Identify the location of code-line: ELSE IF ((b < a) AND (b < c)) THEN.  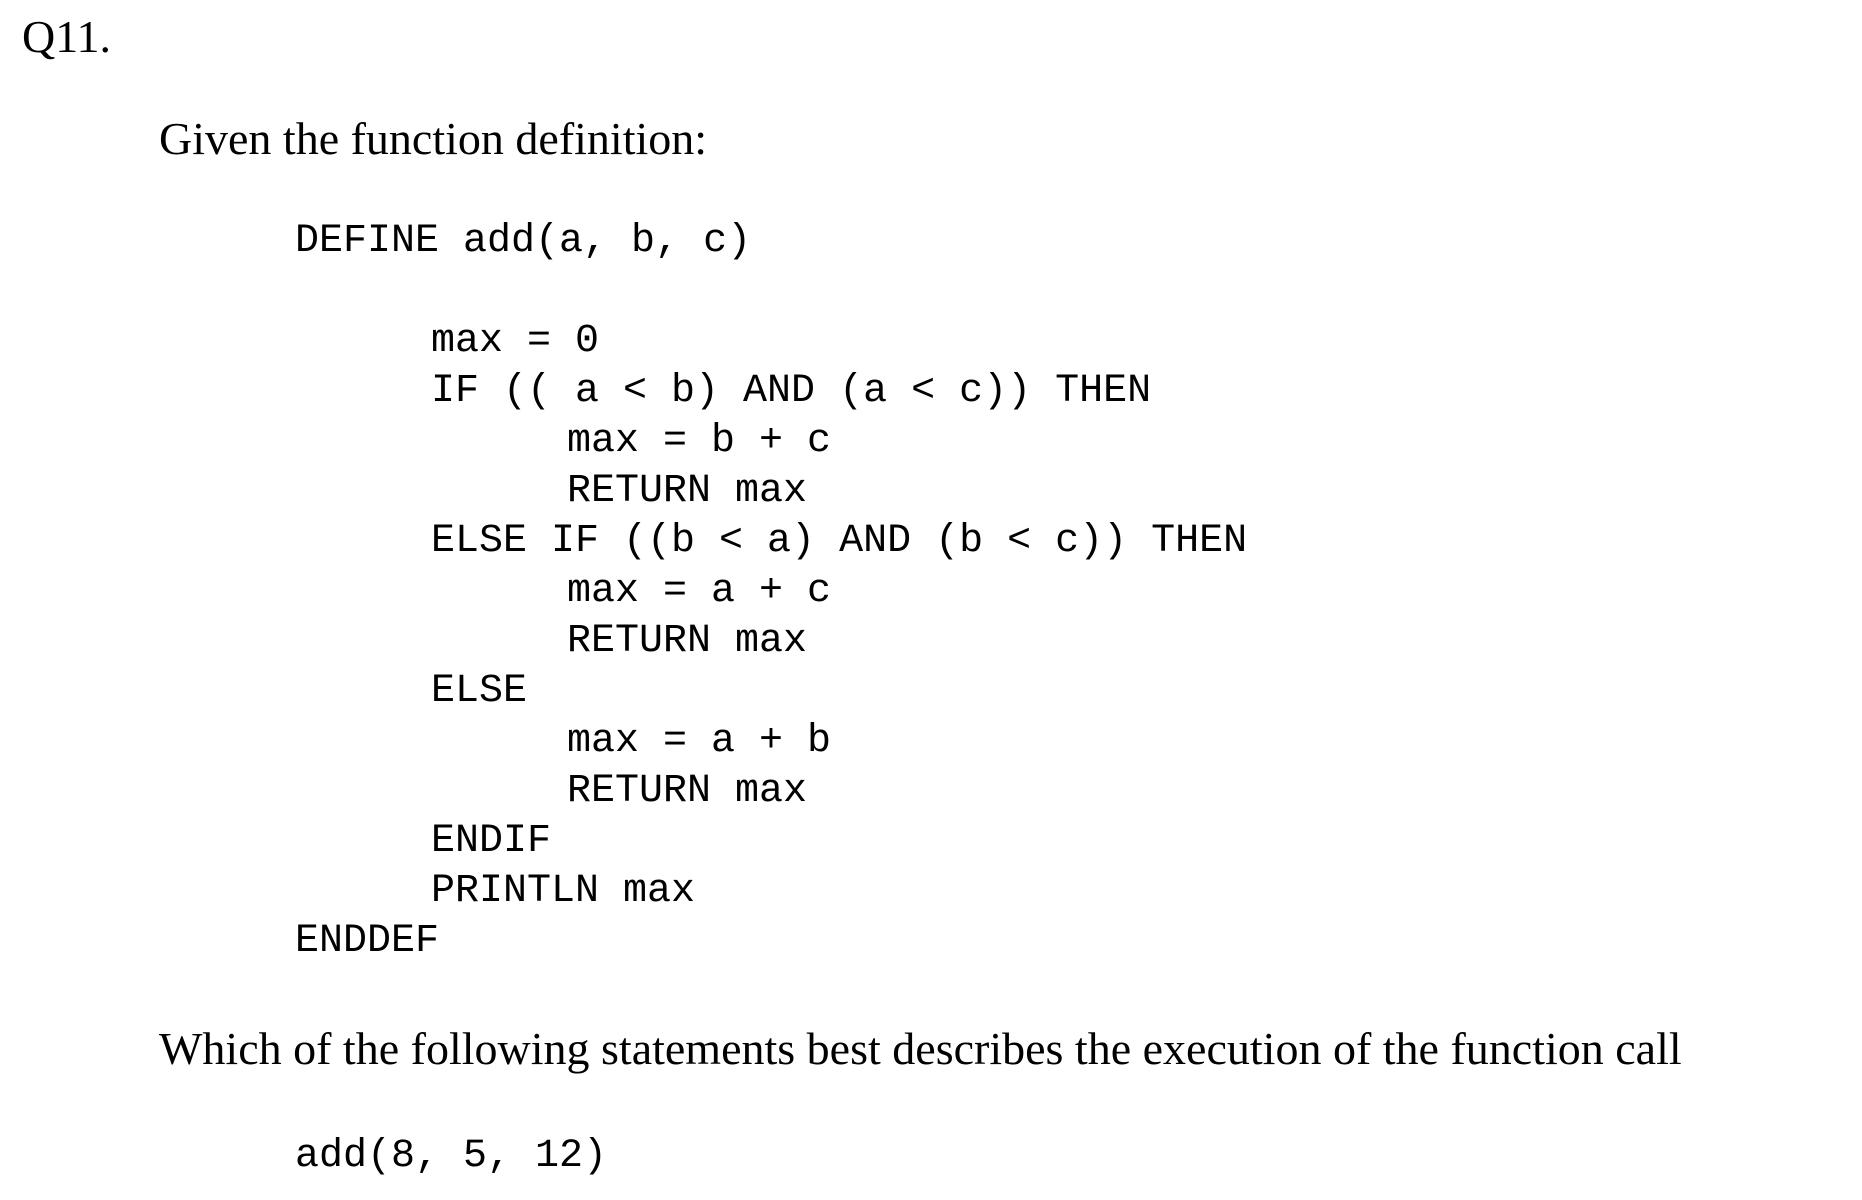
(839, 541).